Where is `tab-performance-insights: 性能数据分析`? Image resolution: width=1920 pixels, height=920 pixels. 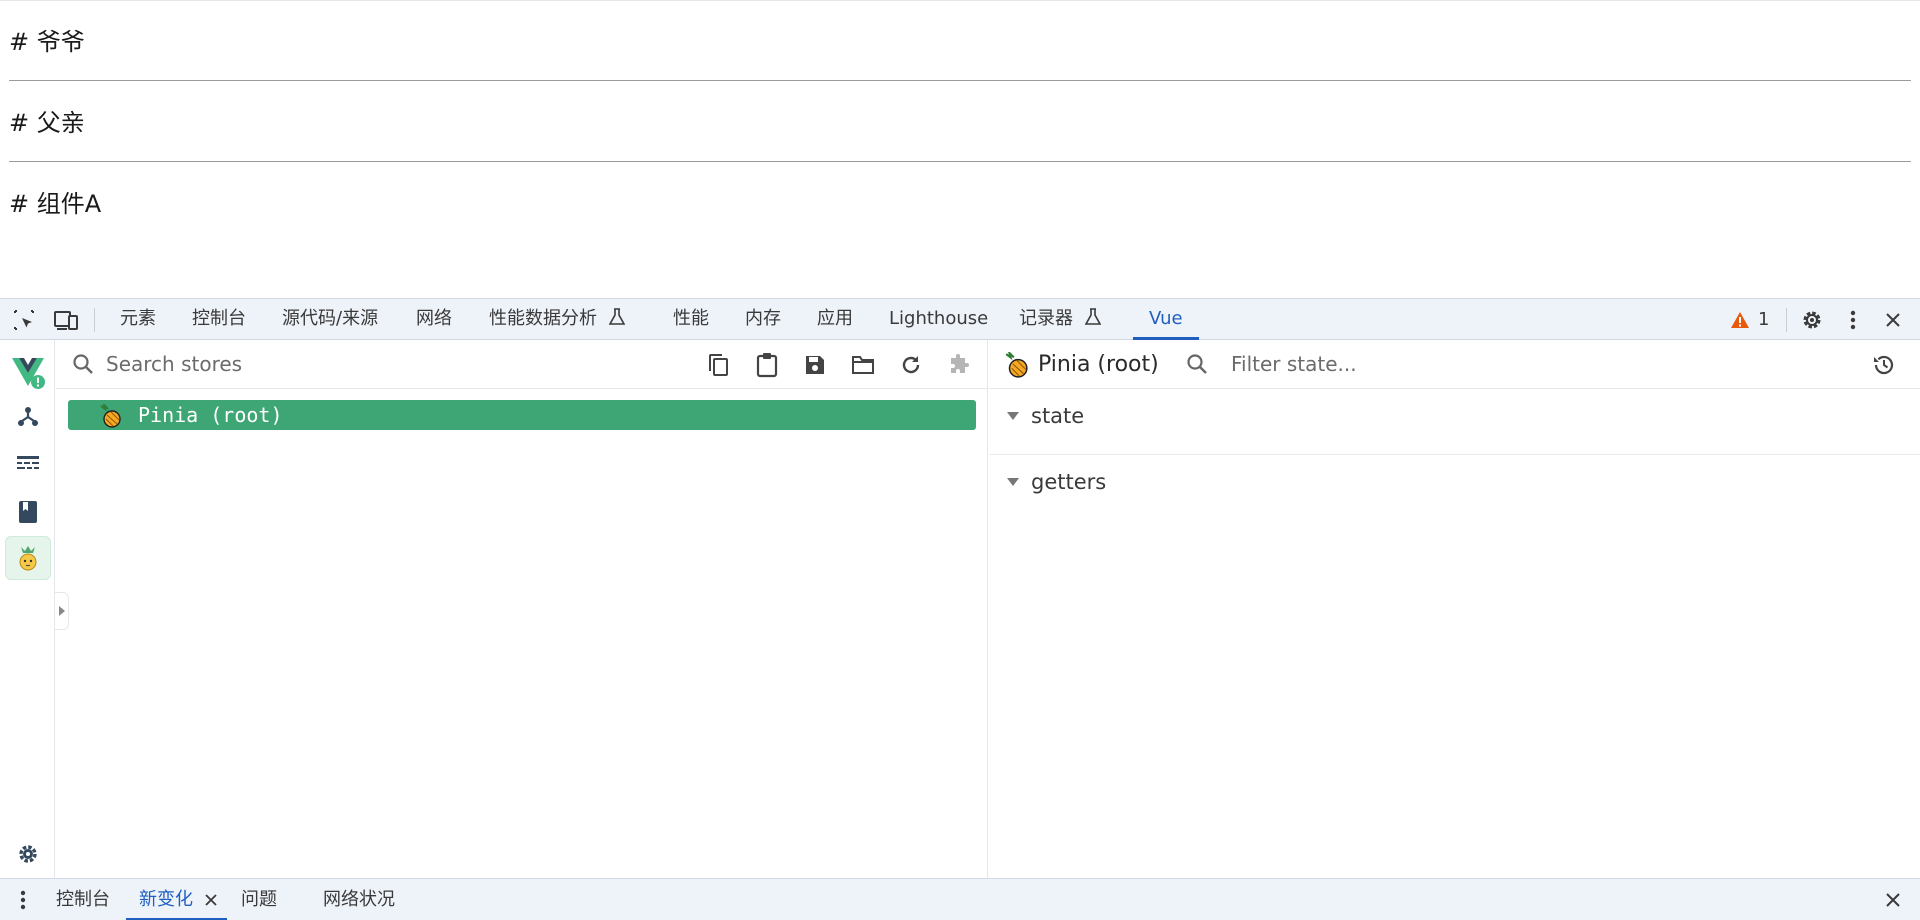 tab-performance-insights: 性能数据分析 is located at coordinates (557, 319).